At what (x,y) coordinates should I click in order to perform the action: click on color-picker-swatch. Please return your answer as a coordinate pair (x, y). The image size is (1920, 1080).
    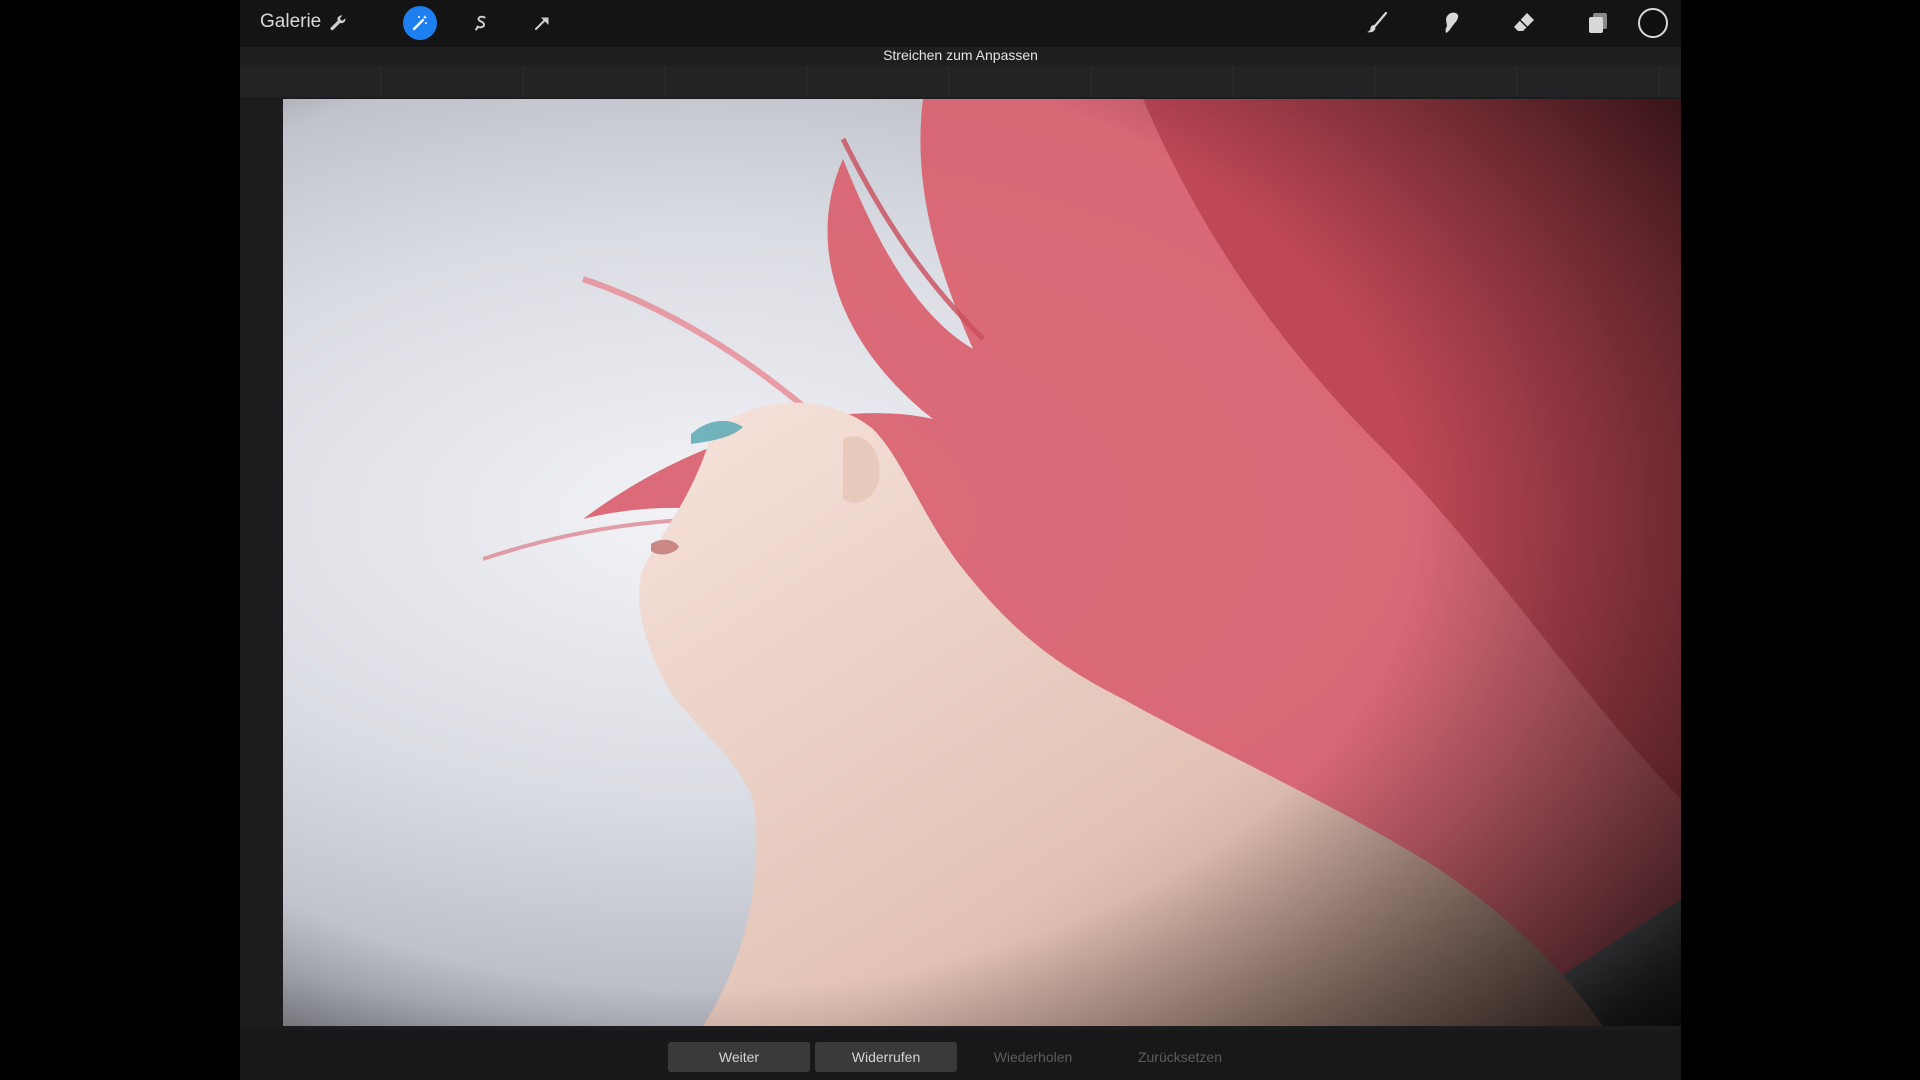
    Looking at the image, I should click on (1653, 23).